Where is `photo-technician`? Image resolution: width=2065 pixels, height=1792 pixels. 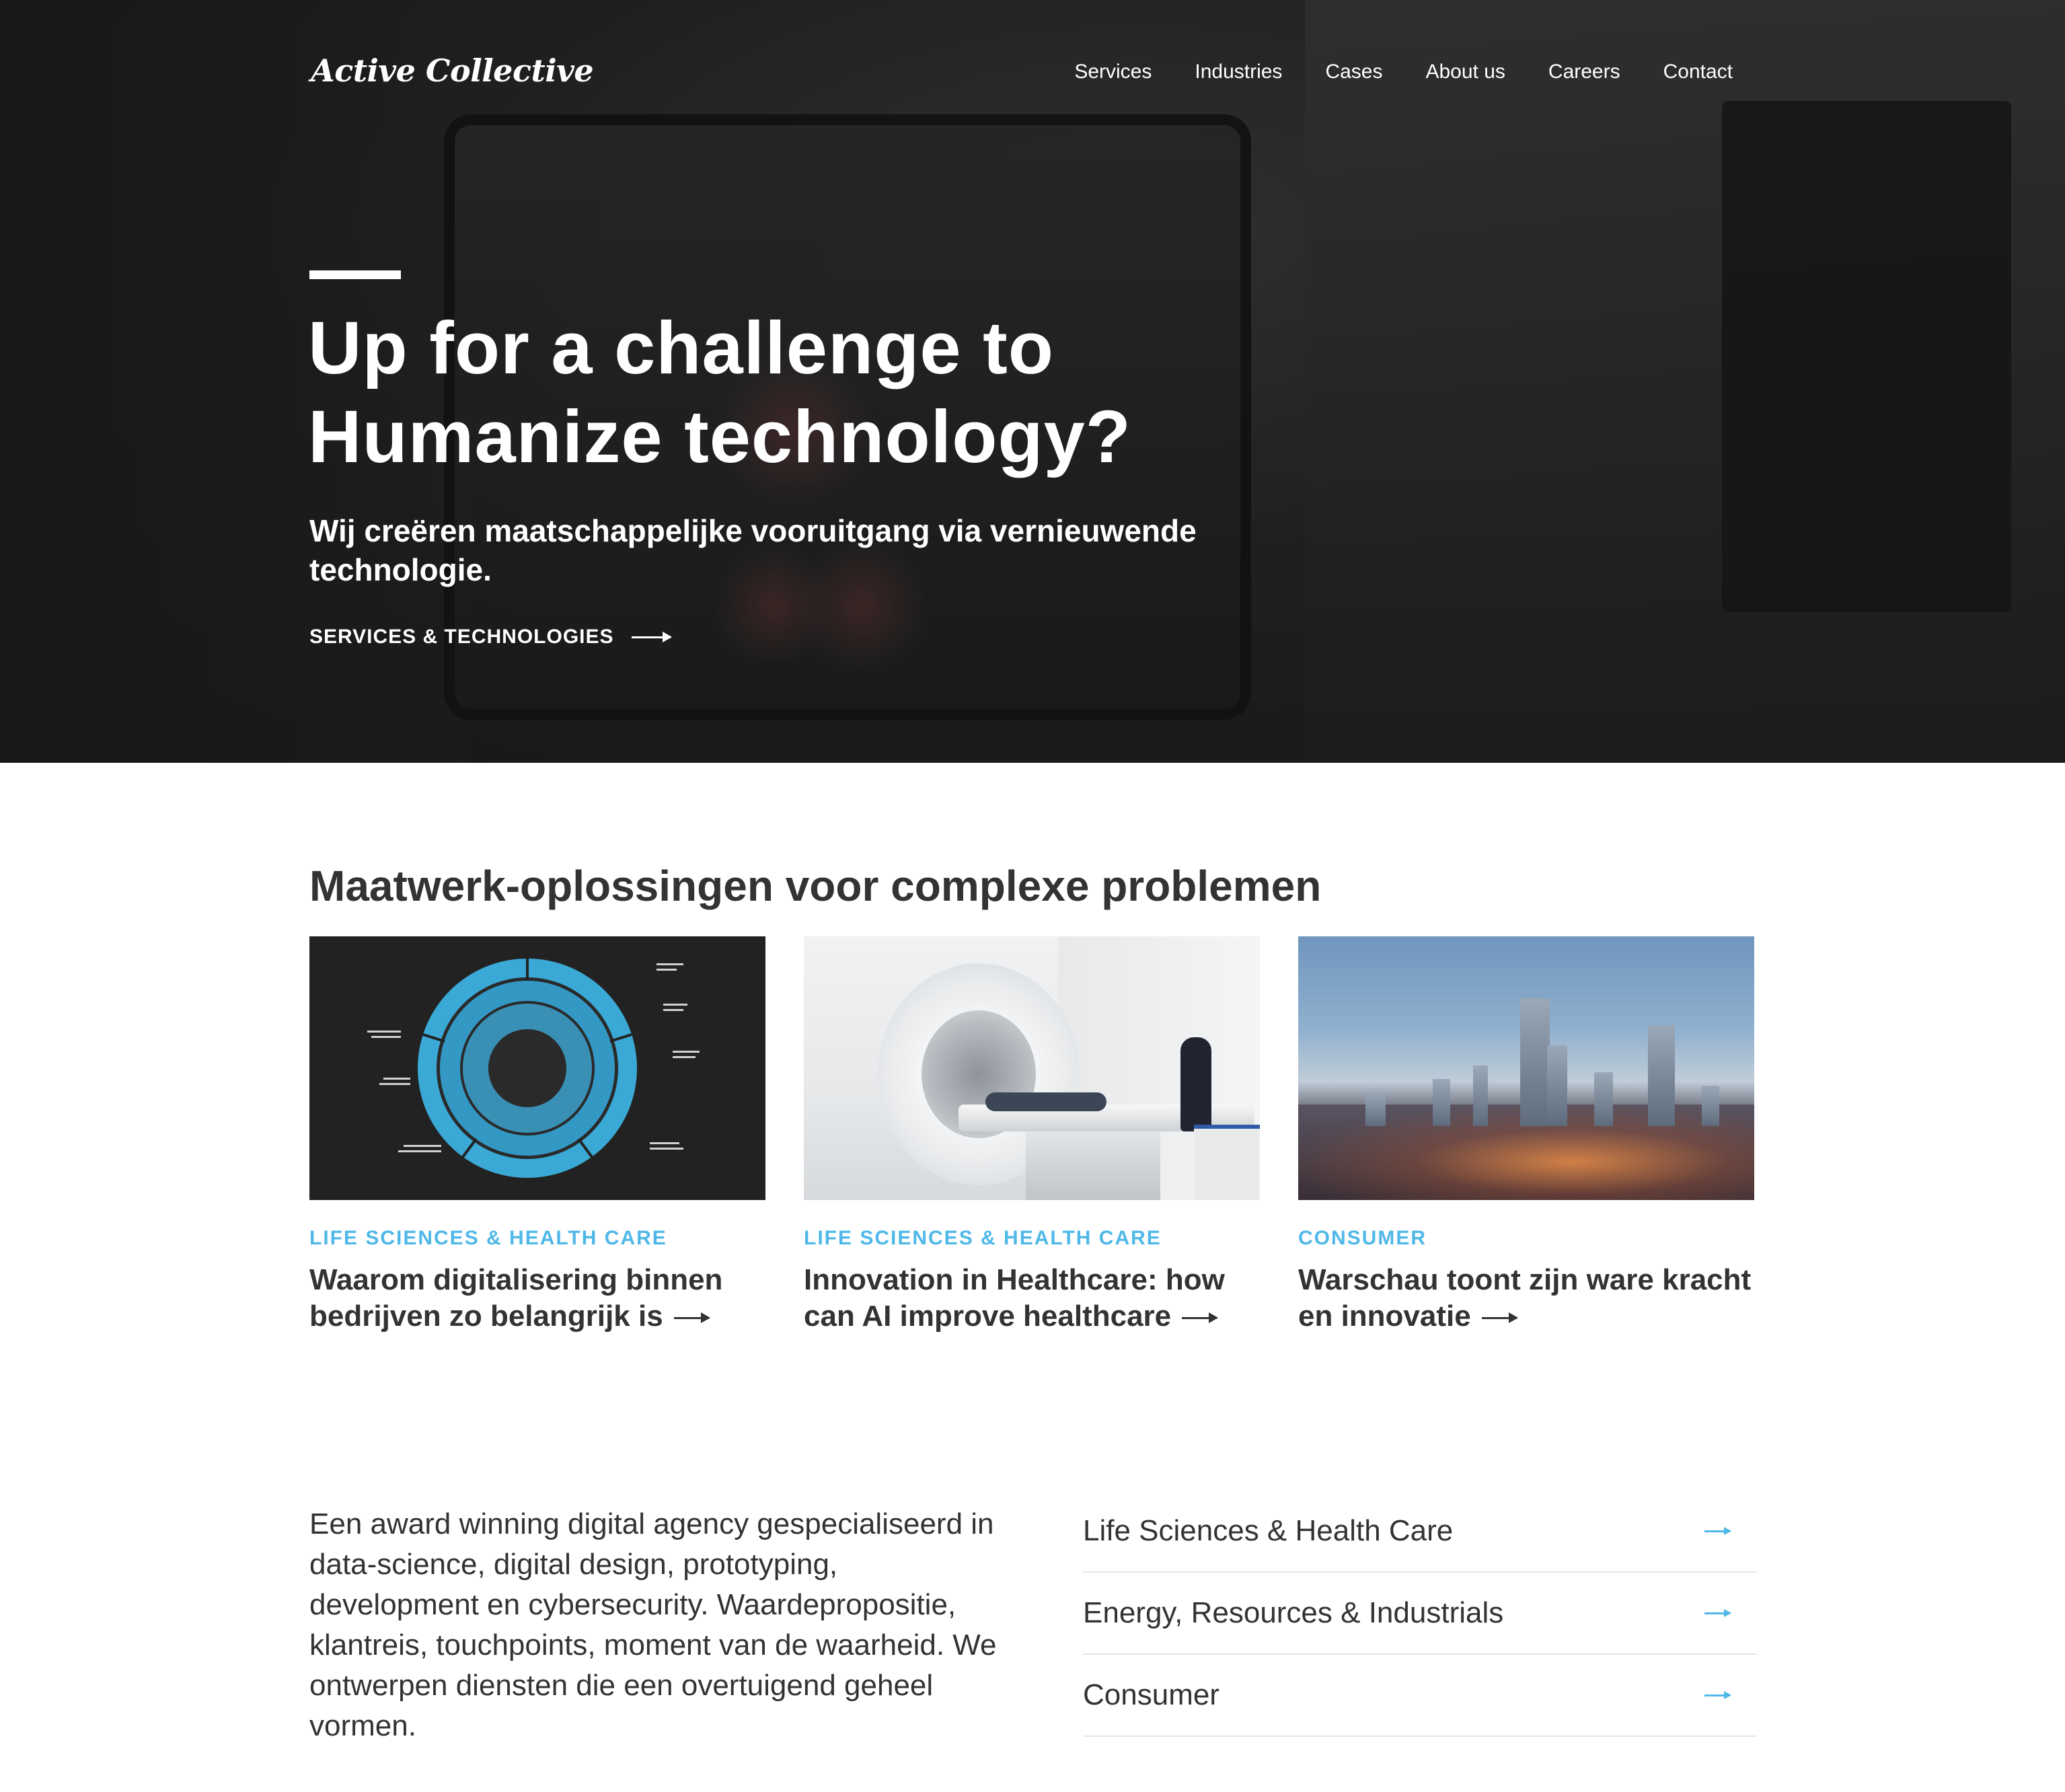
photo-technician is located at coordinates (1195, 1084).